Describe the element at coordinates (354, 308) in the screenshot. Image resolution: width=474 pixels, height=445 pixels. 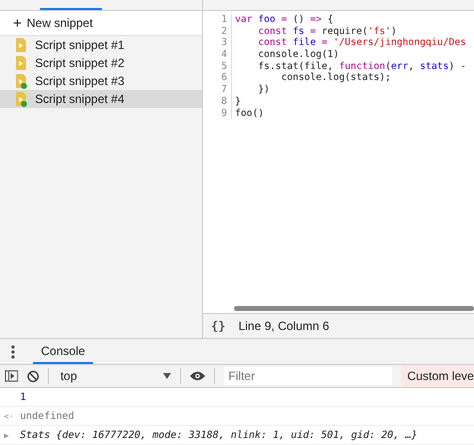
I see `scrollbar-thumb` at that location.